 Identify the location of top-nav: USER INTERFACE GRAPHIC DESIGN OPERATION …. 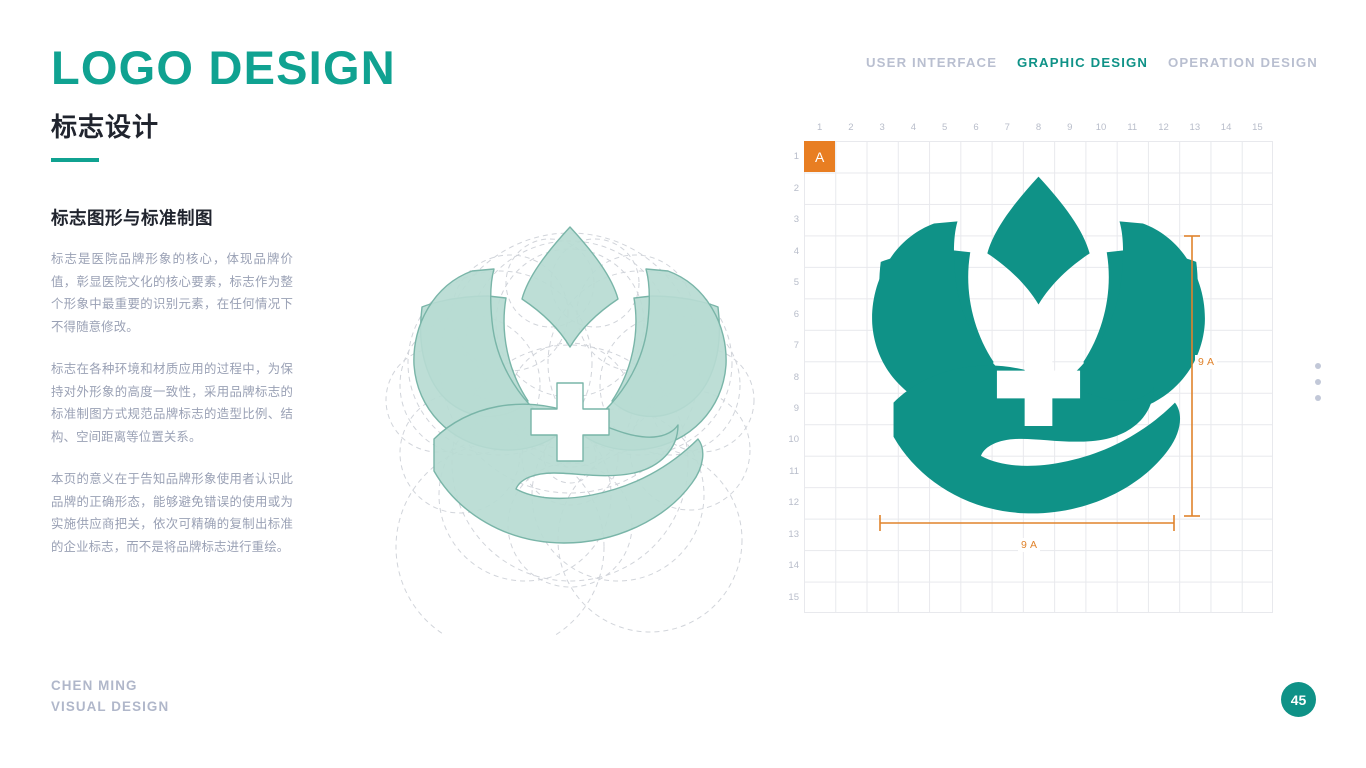
(1092, 62).